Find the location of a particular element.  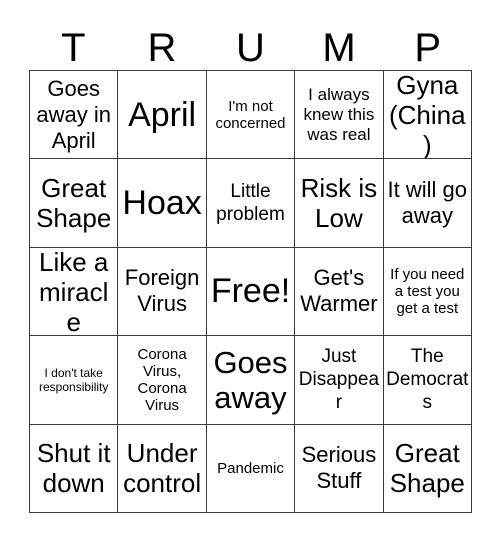

bingo-cell: I don't take responsibility is located at coordinates (74, 380).